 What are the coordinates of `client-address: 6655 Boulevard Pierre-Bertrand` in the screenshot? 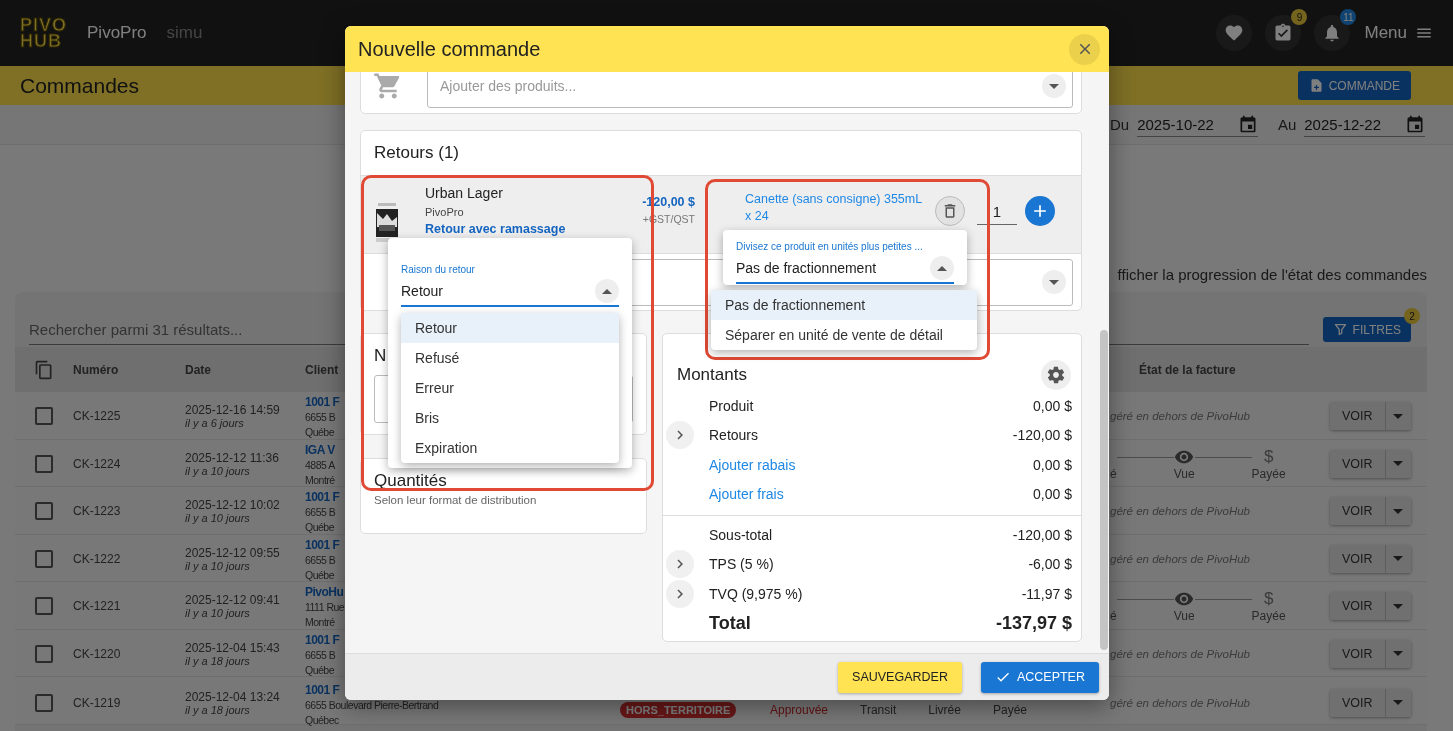 It's located at (372, 705).